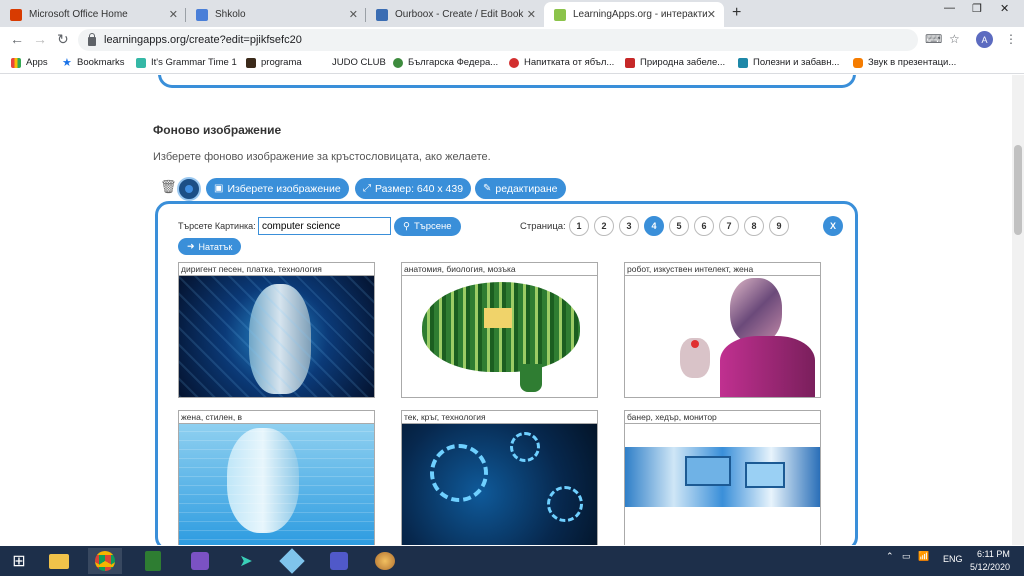  What do you see at coordinates (339, 561) in the screenshot?
I see `teams-icon` at bounding box center [339, 561].